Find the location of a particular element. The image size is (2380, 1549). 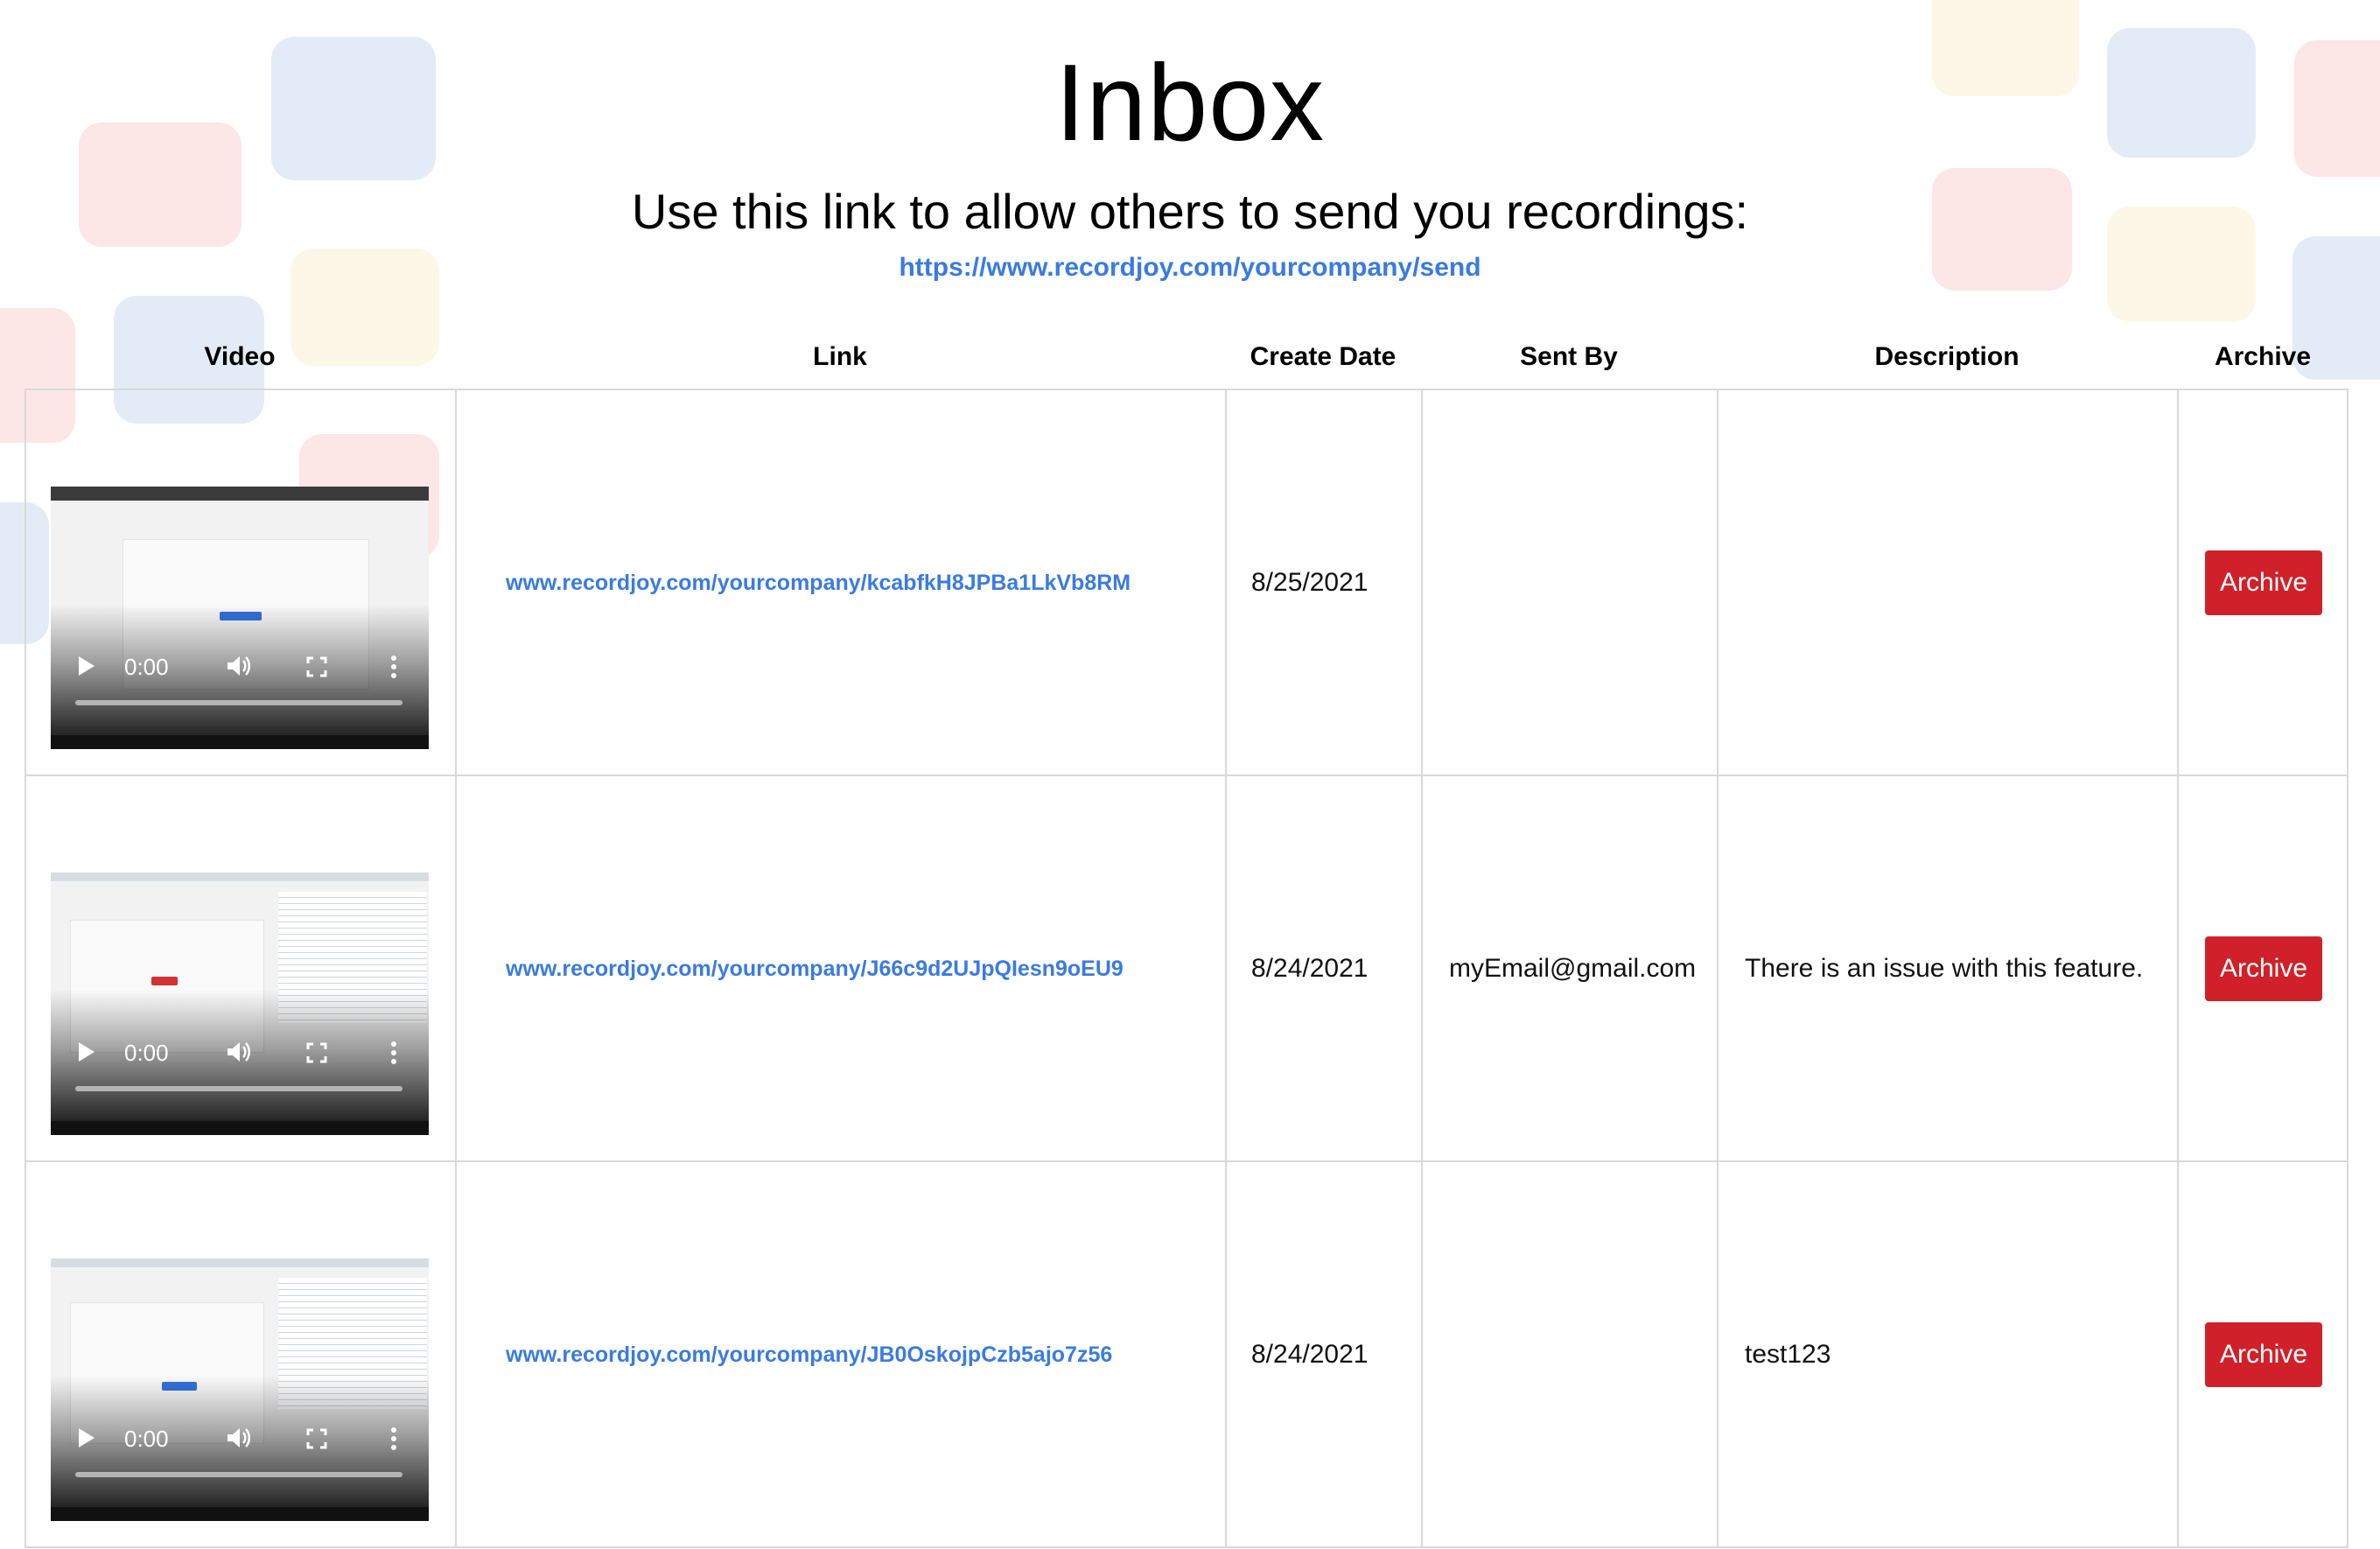

column-header-description: Description is located at coordinates (1947, 356).